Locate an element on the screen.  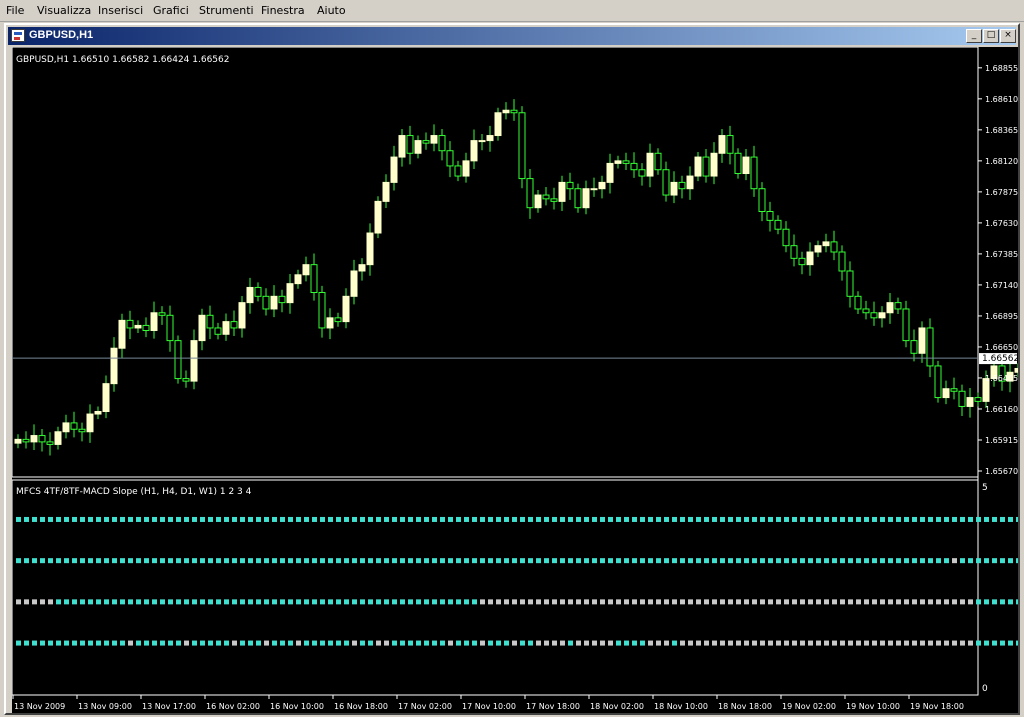
menu-strumenti: Strumenti is located at coordinates (226, 10).